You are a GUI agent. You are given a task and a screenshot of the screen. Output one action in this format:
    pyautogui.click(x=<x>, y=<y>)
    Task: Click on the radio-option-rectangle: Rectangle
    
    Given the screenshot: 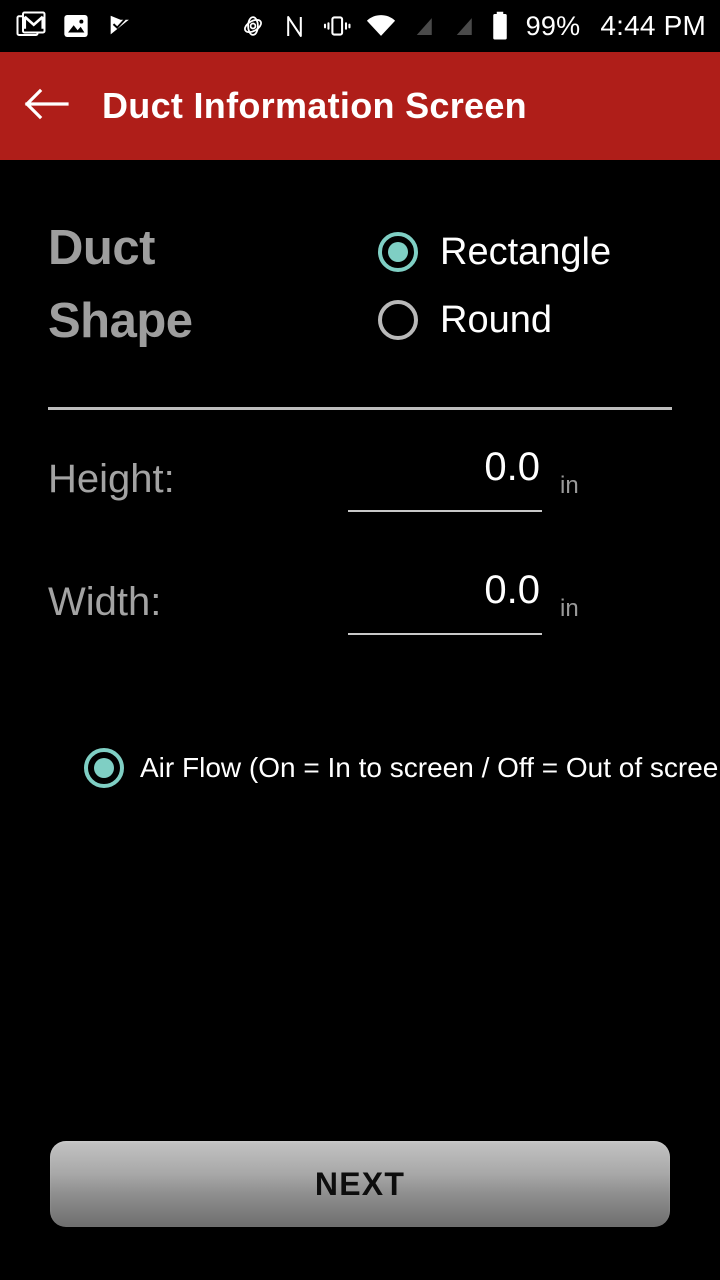 What is the action you would take?
    pyautogui.click(x=494, y=252)
    